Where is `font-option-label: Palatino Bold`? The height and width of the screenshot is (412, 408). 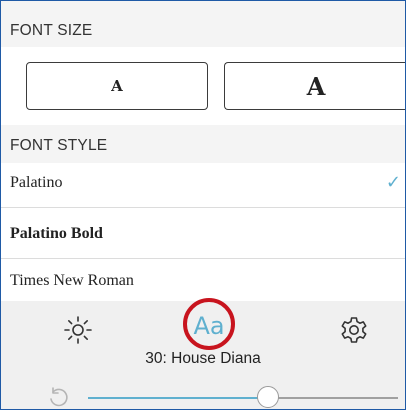 font-option-label: Palatino Bold is located at coordinates (56, 233).